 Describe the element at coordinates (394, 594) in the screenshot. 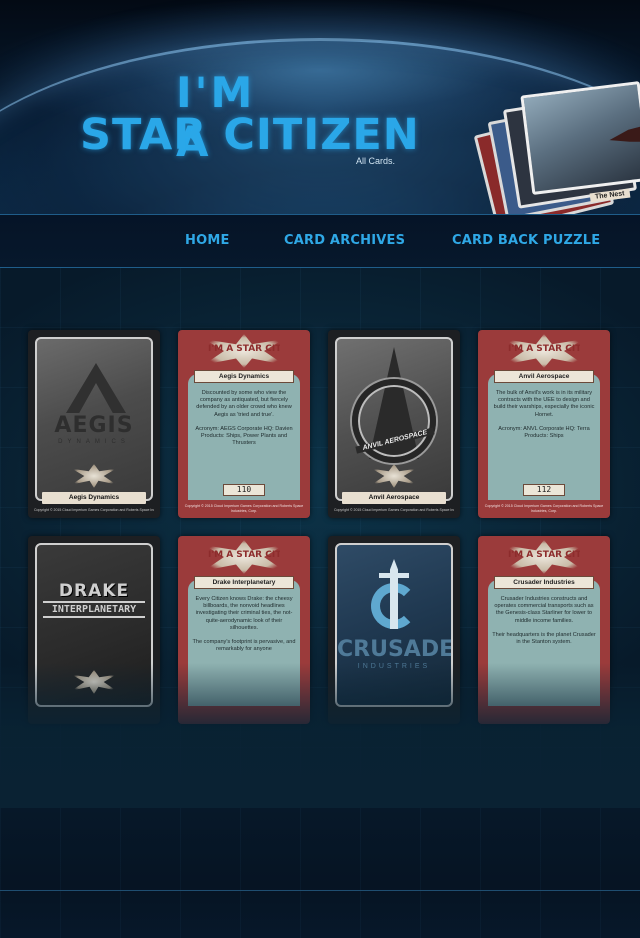

I see `sword-icon` at that location.